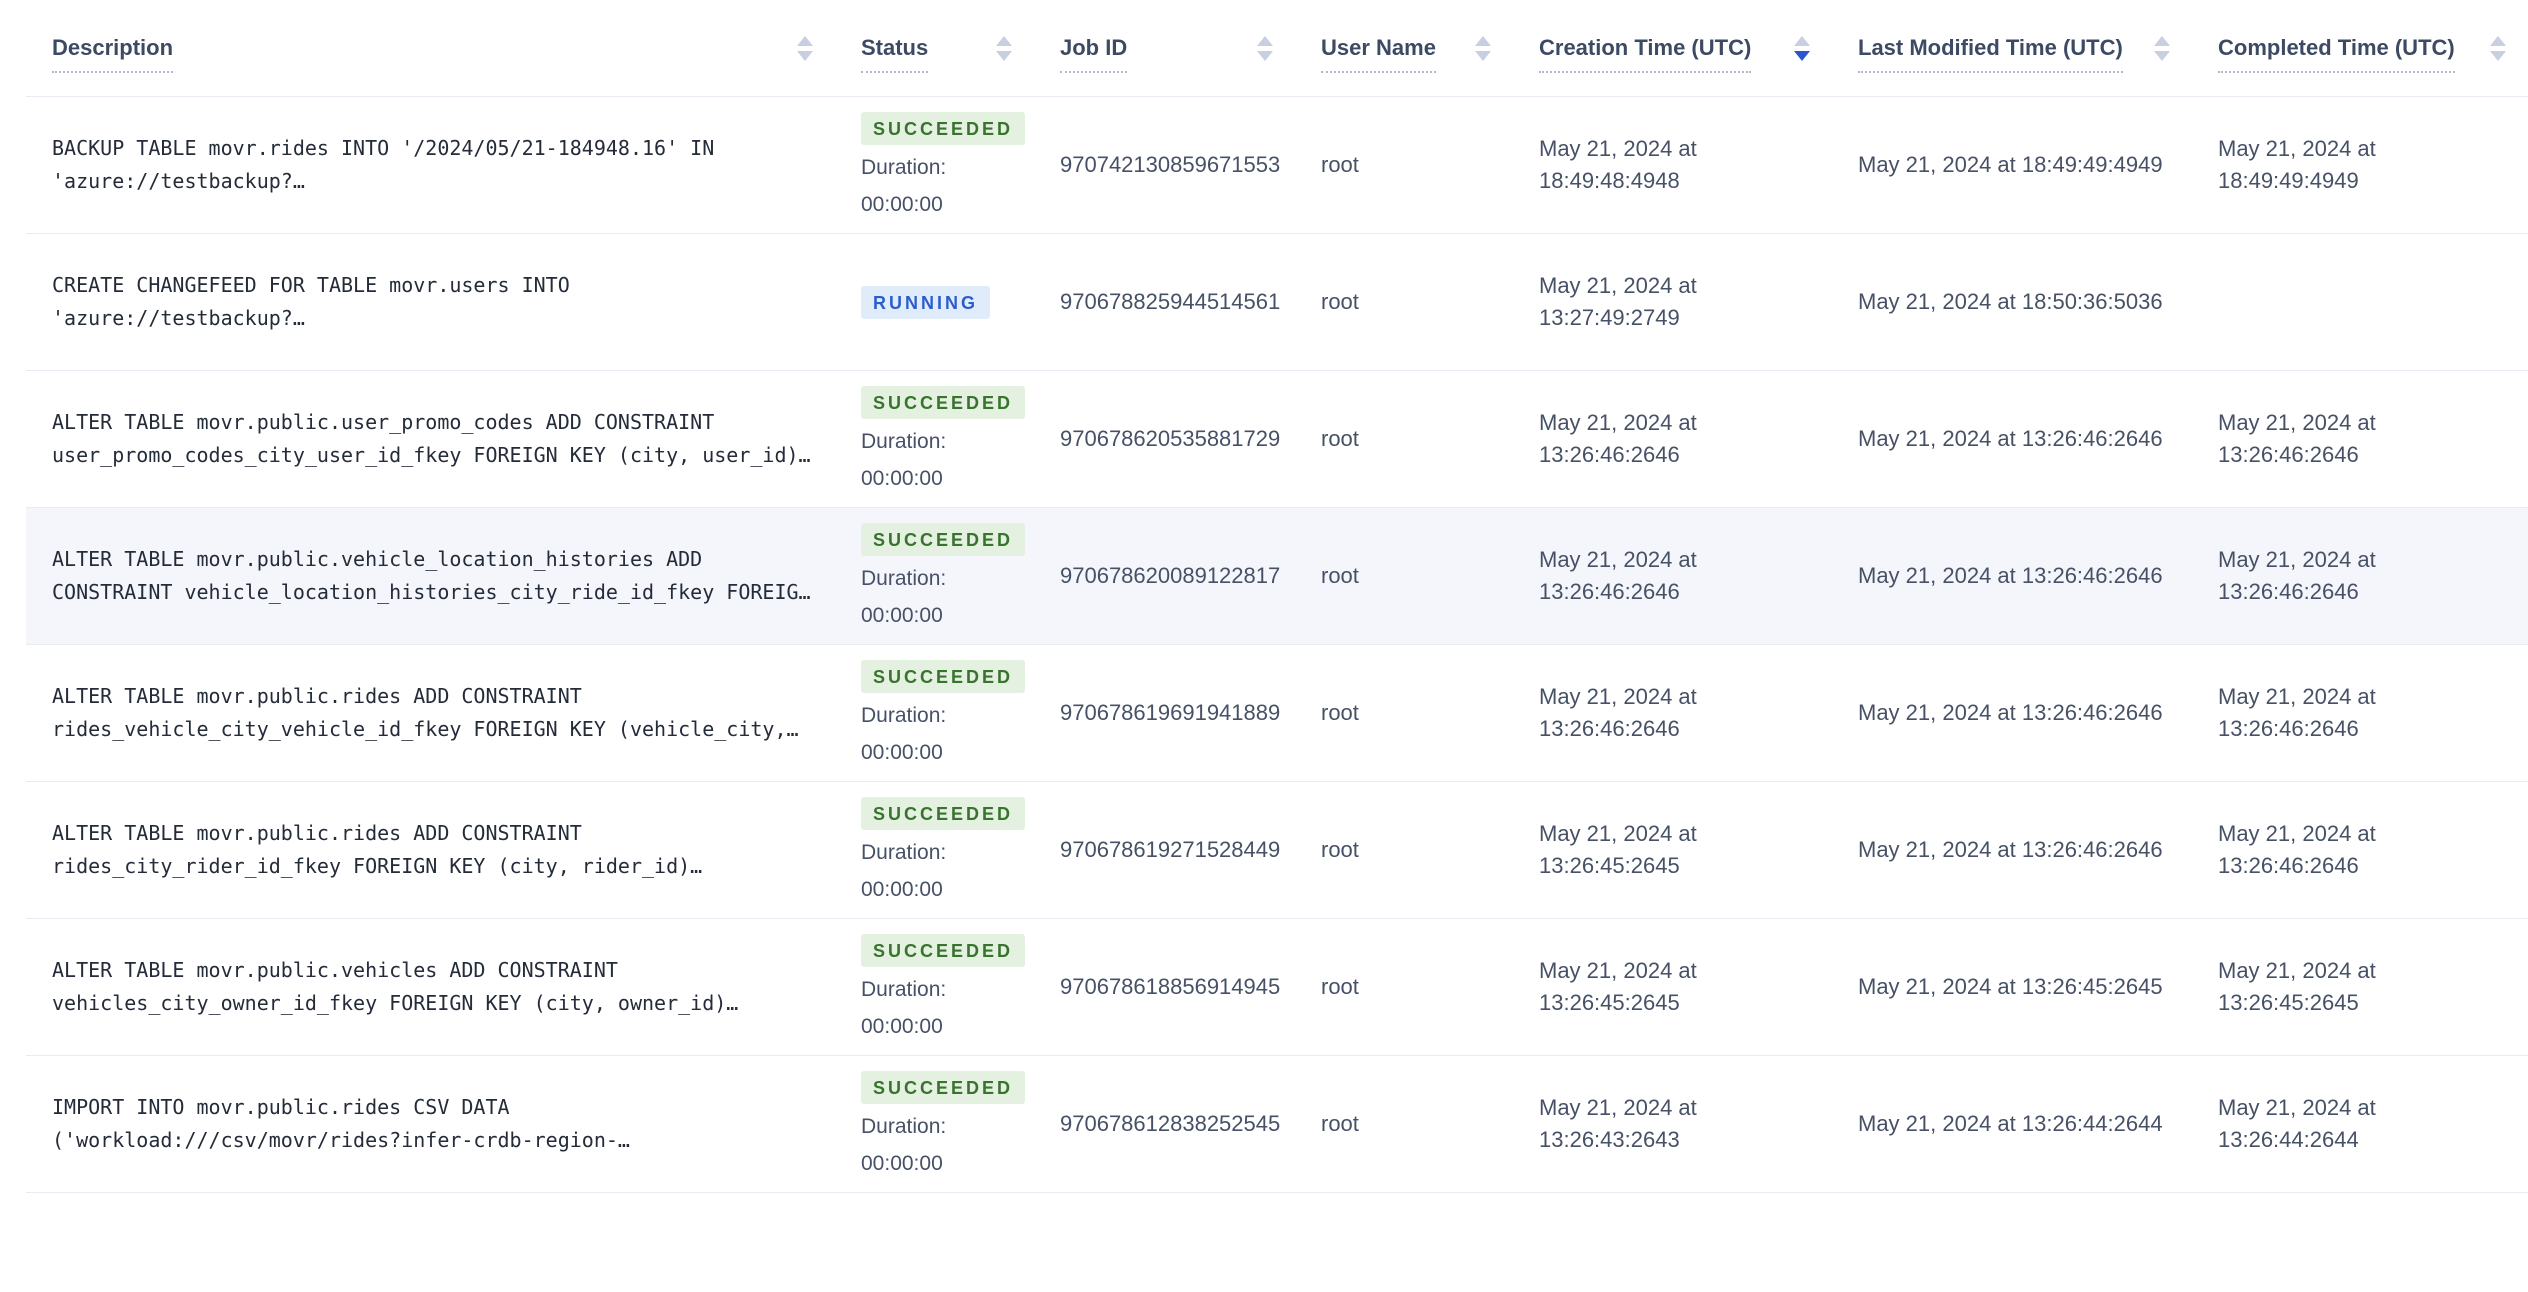 The image size is (2528, 1292). I want to click on column-header-user-name: User Name, so click(1412, 54).